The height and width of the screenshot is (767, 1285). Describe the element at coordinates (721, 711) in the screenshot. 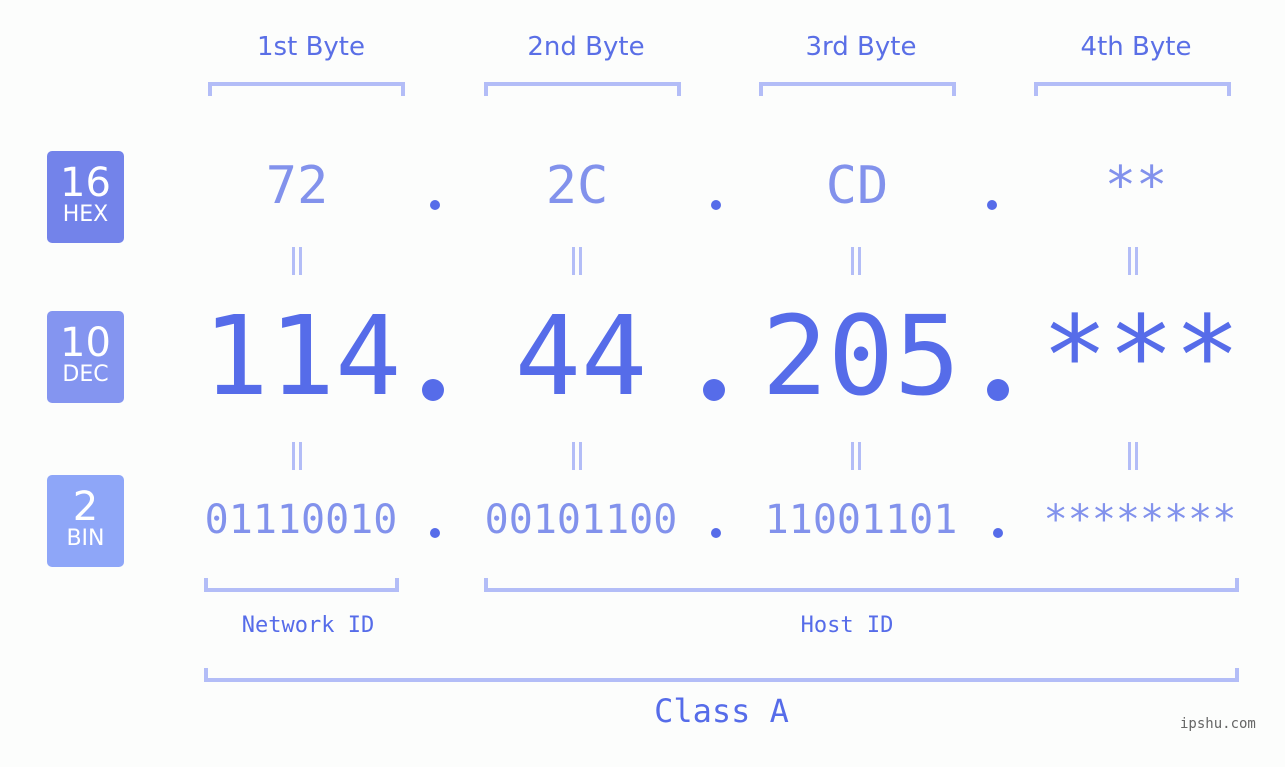

I see `class-label: Class A` at that location.